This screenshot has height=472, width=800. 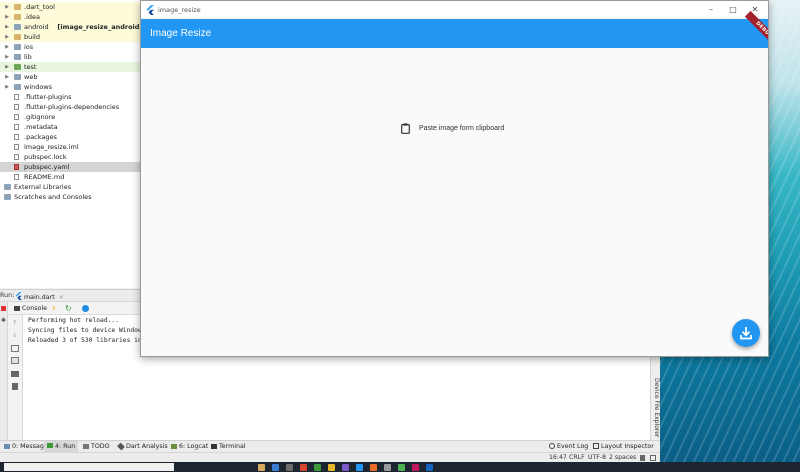 What do you see at coordinates (228, 446) in the screenshot?
I see `terminal-tab: Terminal` at bounding box center [228, 446].